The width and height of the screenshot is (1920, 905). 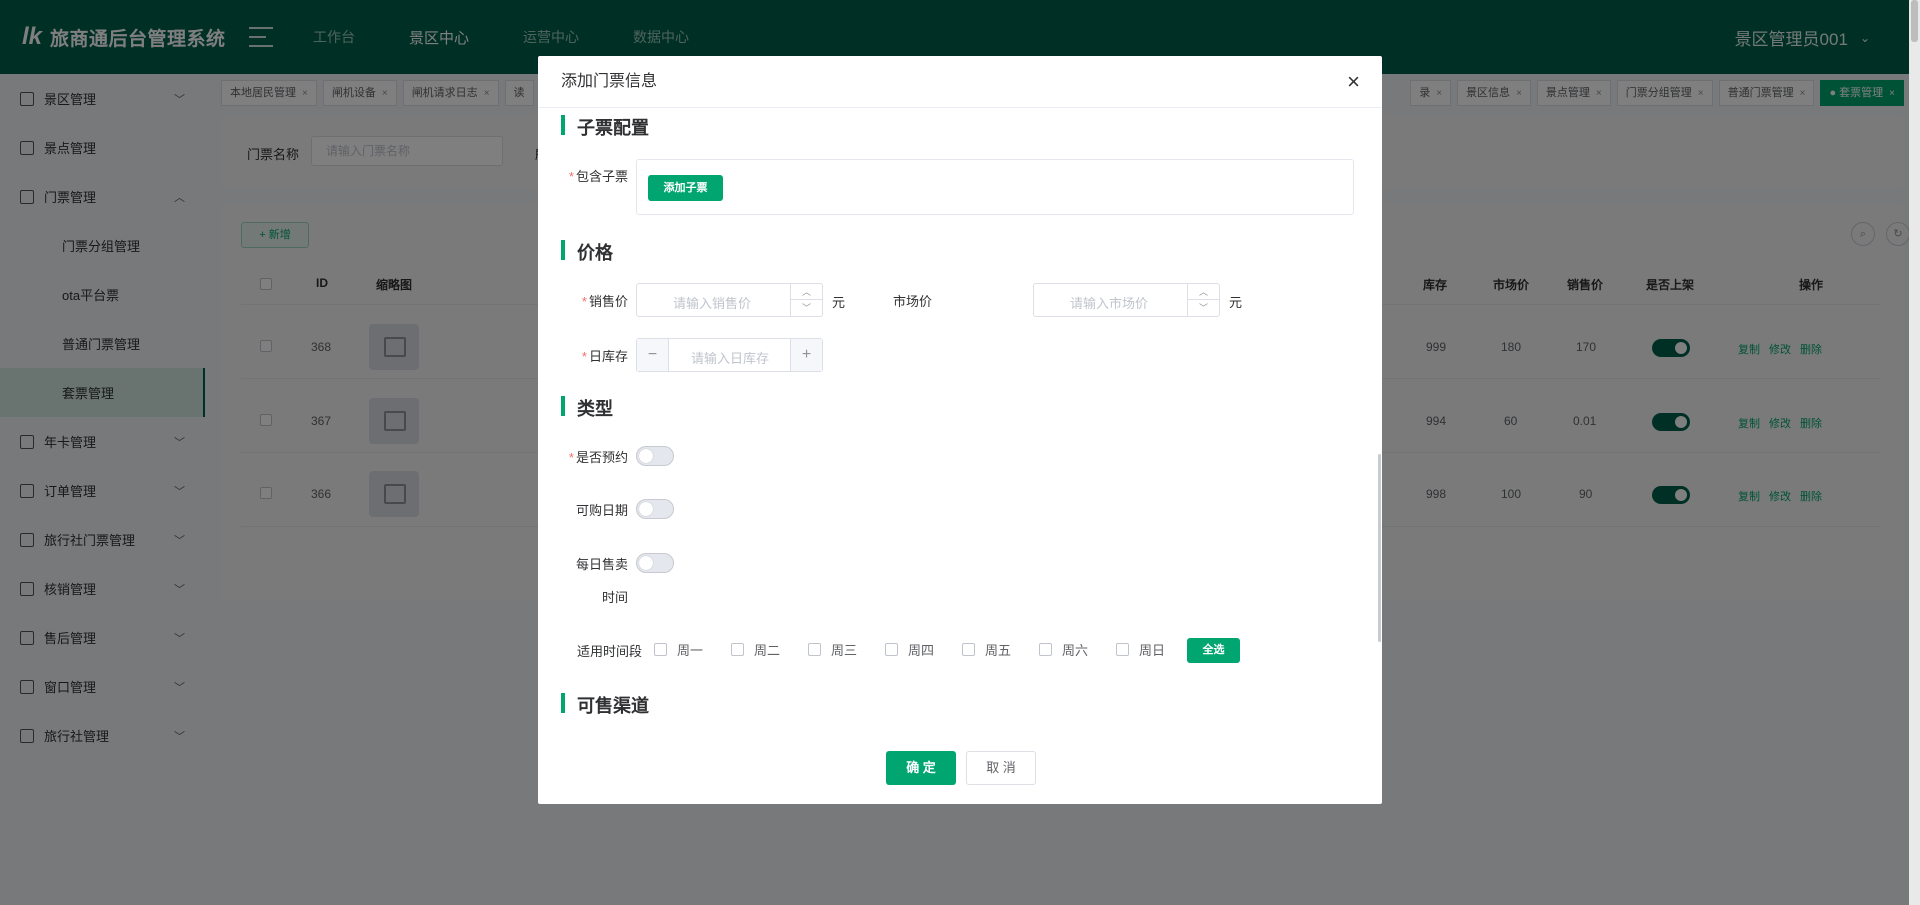 What do you see at coordinates (730, 358) in the screenshot?
I see `daily-stock-placeholder: 请输入日库存` at bounding box center [730, 358].